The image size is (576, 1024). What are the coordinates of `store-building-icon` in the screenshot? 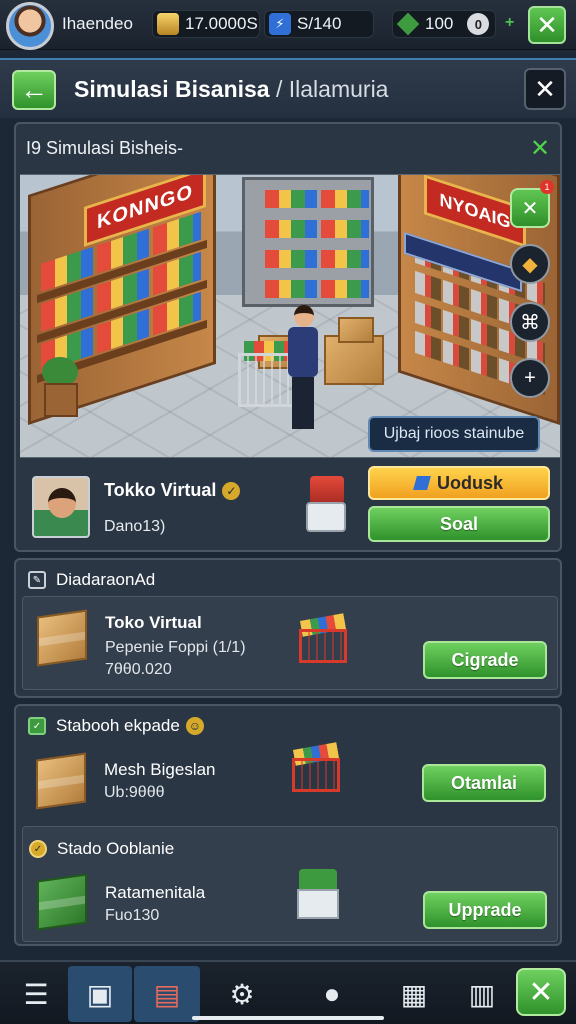 It's located at (326, 505).